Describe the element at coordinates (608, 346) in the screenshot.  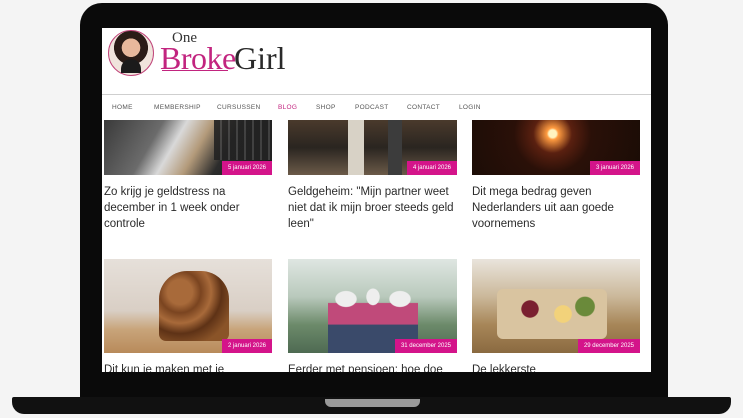
I see `post-date-badge: 29 december 2025` at that location.